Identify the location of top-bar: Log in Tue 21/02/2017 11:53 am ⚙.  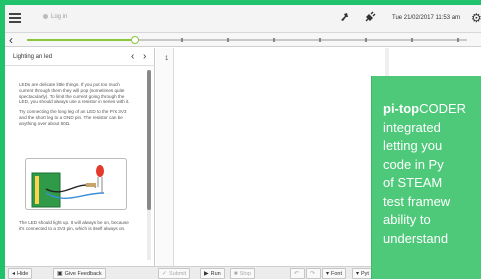
(243, 19).